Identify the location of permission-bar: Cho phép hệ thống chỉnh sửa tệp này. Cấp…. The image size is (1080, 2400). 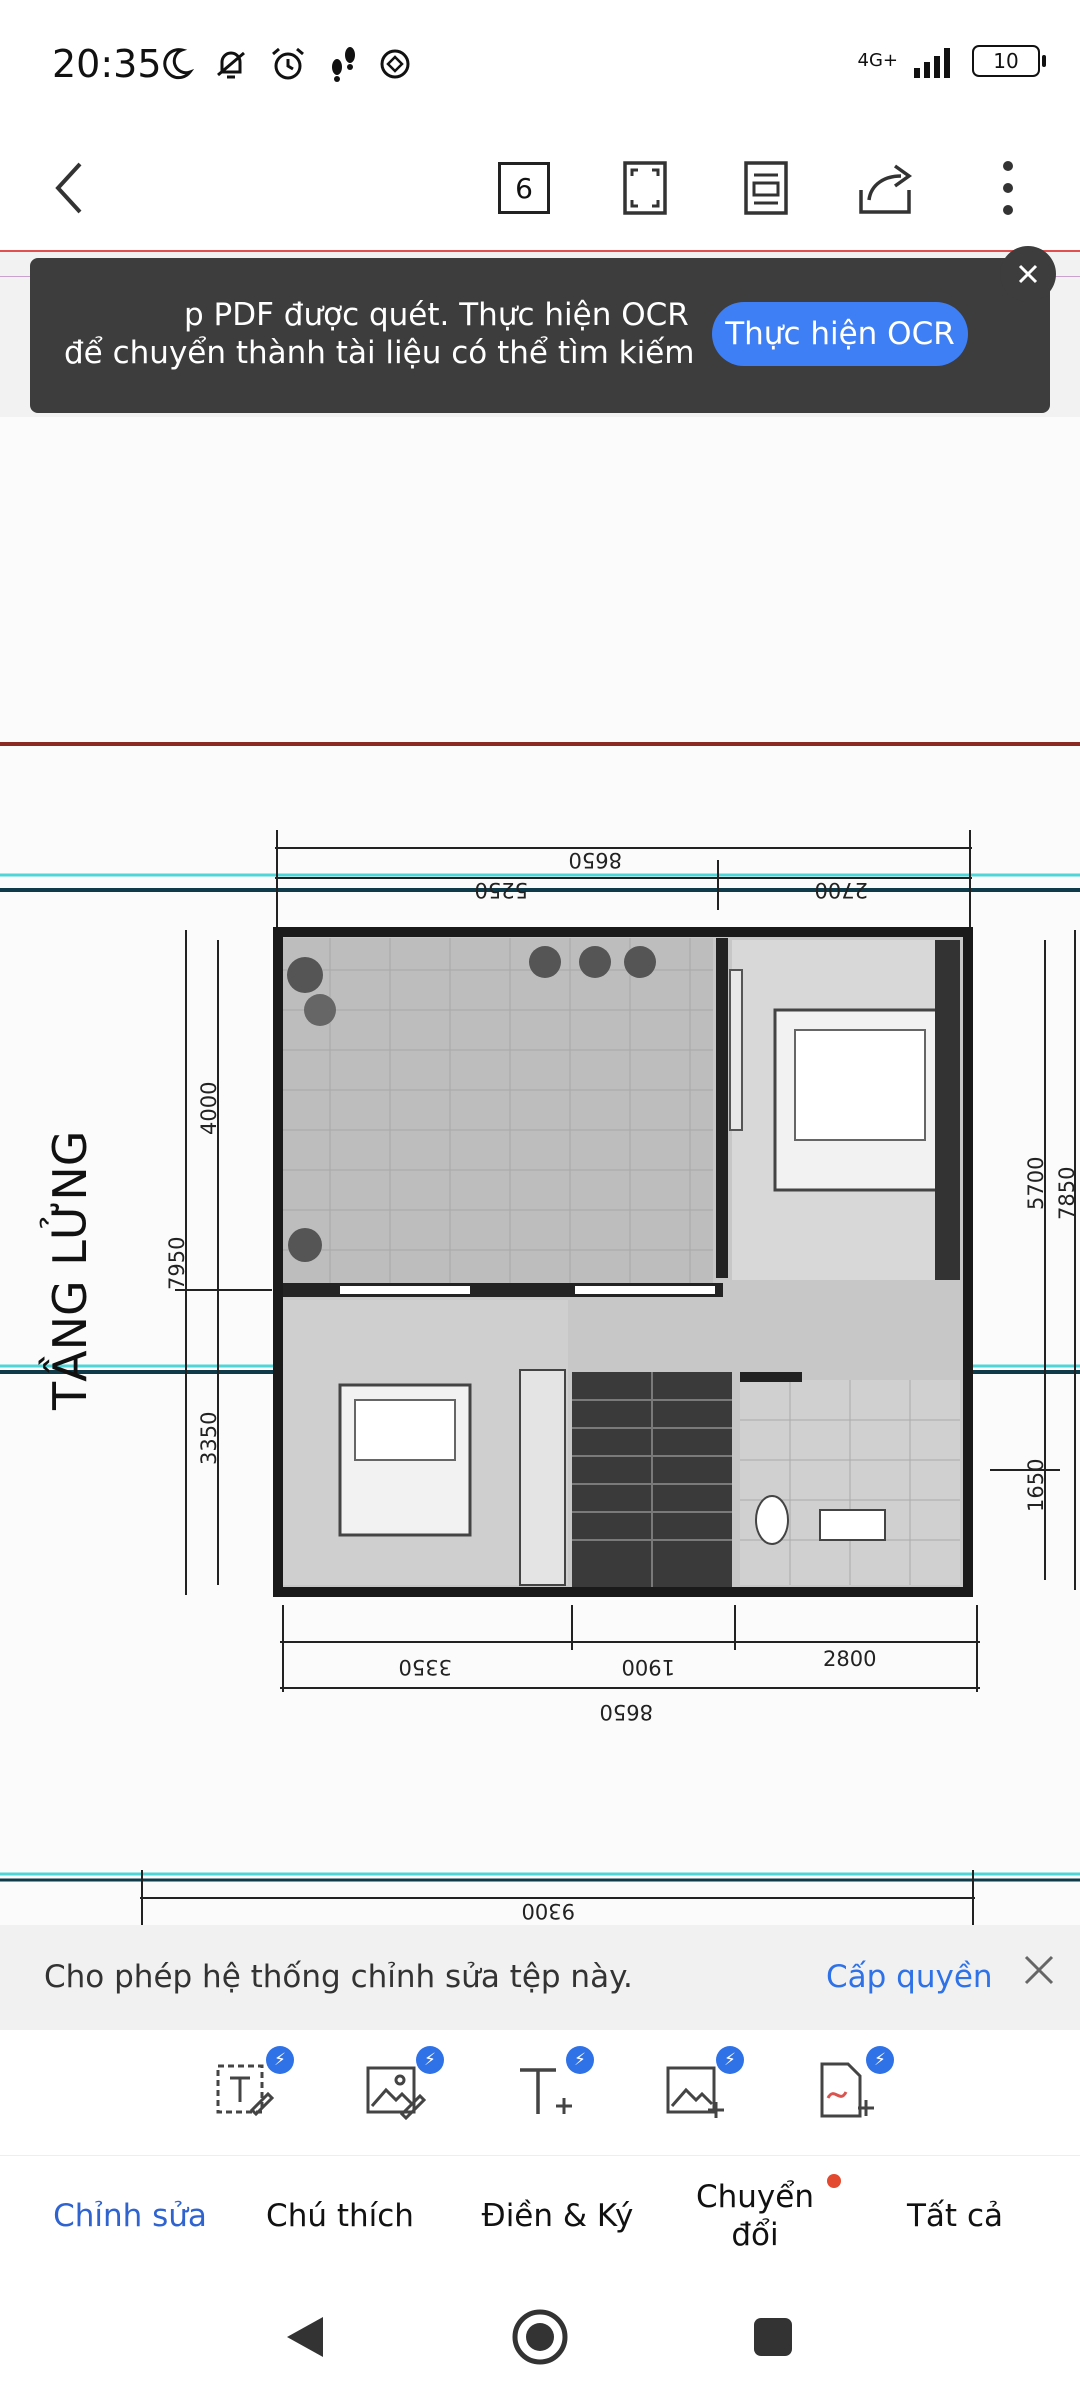
(540, 1977).